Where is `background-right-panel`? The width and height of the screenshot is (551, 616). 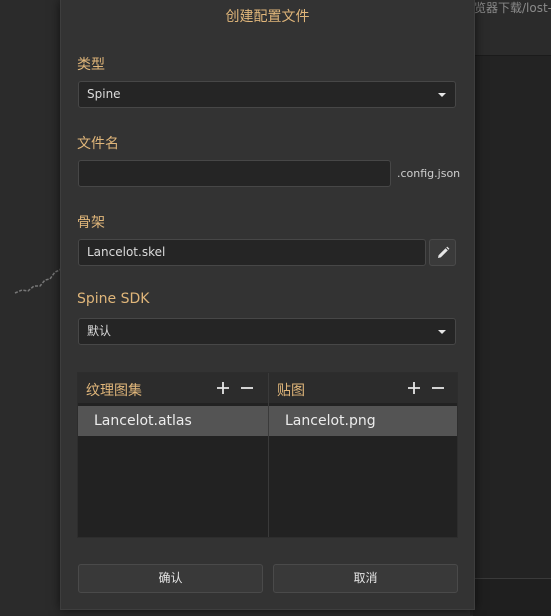 background-right-panel is located at coordinates (510, 307).